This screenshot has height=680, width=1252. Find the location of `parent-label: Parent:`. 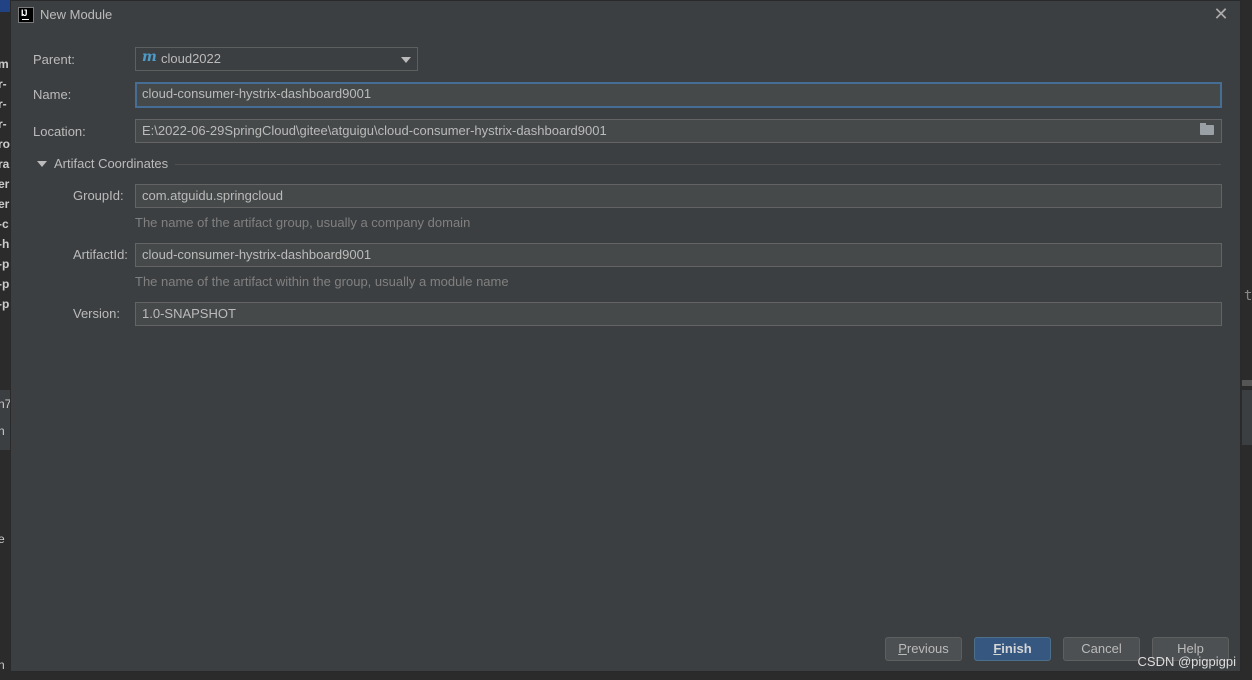

parent-label: Parent: is located at coordinates (54, 59).